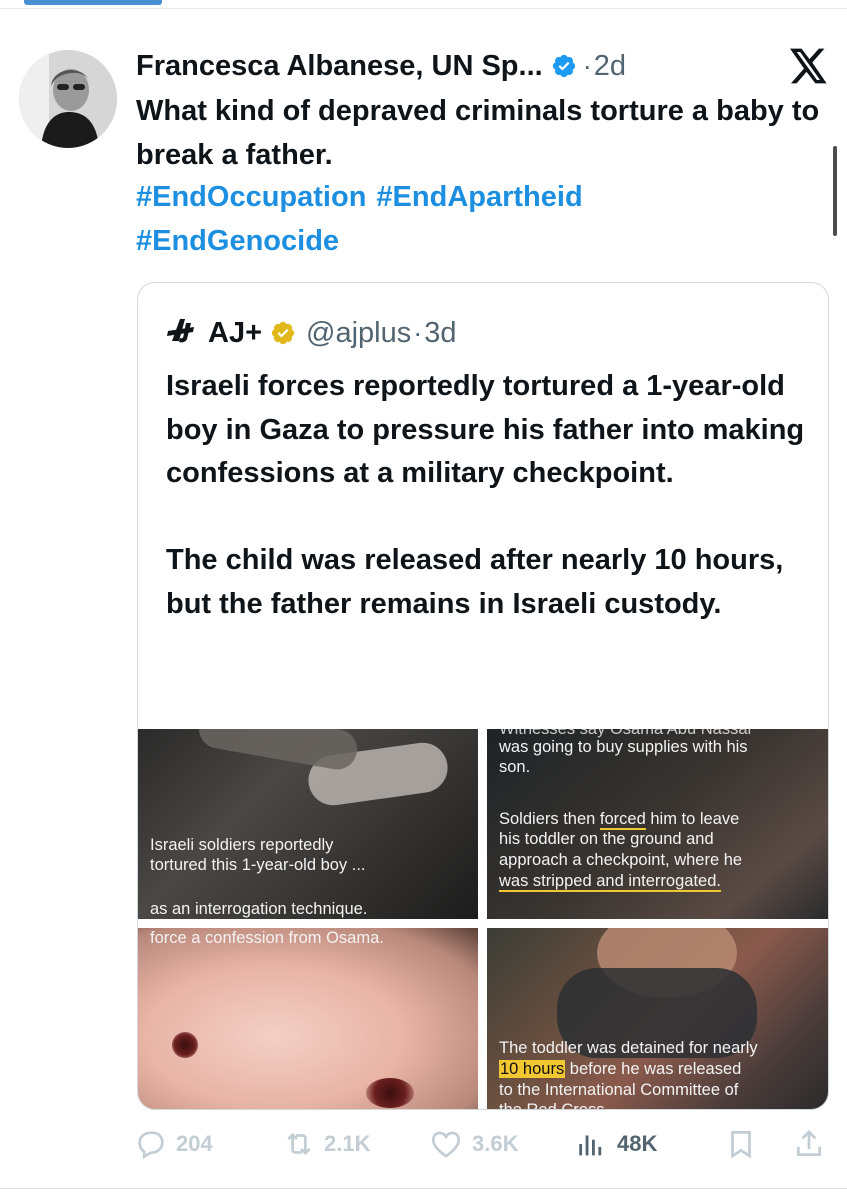 The height and width of the screenshot is (1200, 847). I want to click on views-button: 48K, so click(616, 1144).